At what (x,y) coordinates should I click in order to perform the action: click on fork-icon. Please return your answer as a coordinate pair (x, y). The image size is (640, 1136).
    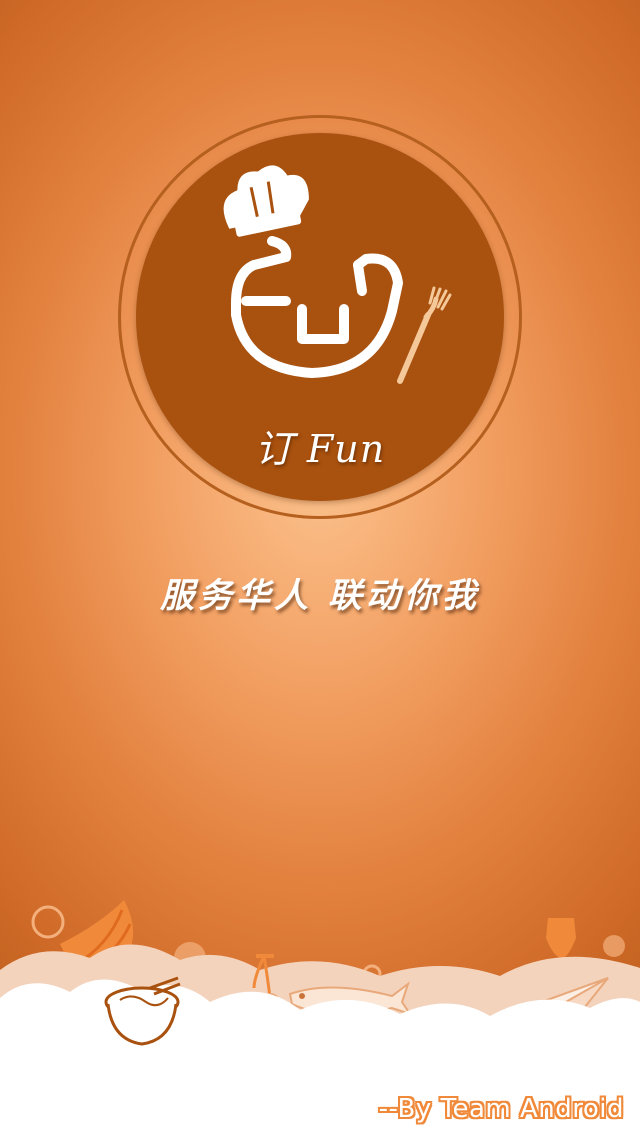
    Looking at the image, I should click on (424, 335).